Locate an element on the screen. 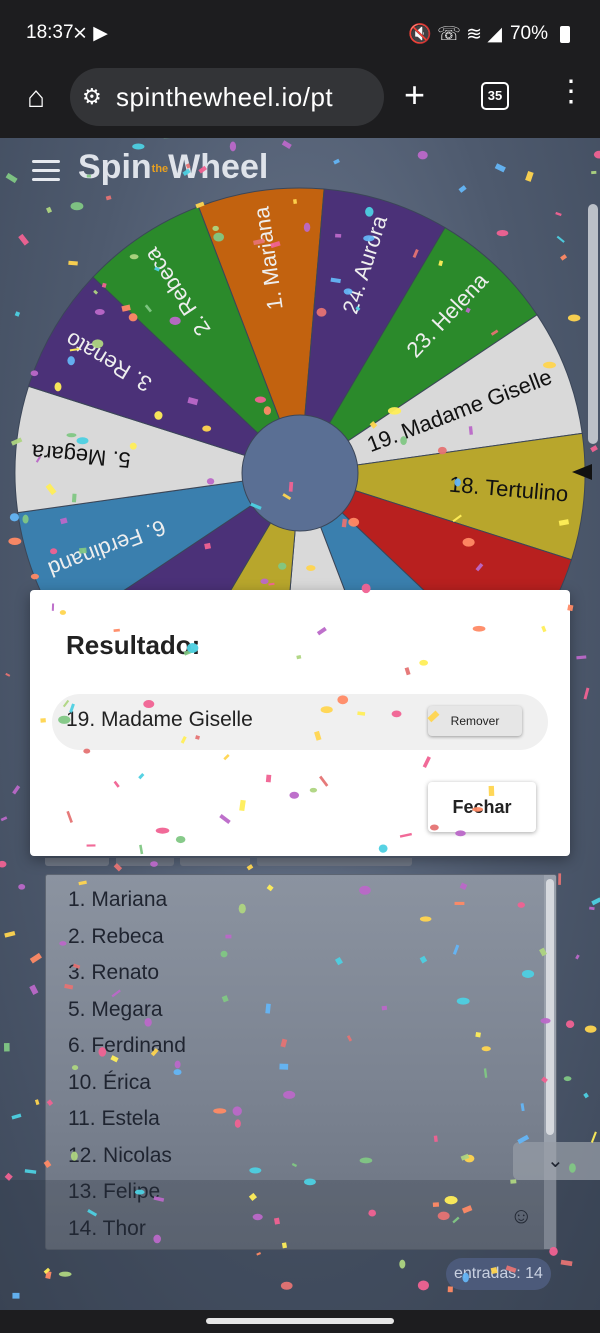 The width and height of the screenshot is (600, 1333). home-gesture-pill is located at coordinates (300, 1321).